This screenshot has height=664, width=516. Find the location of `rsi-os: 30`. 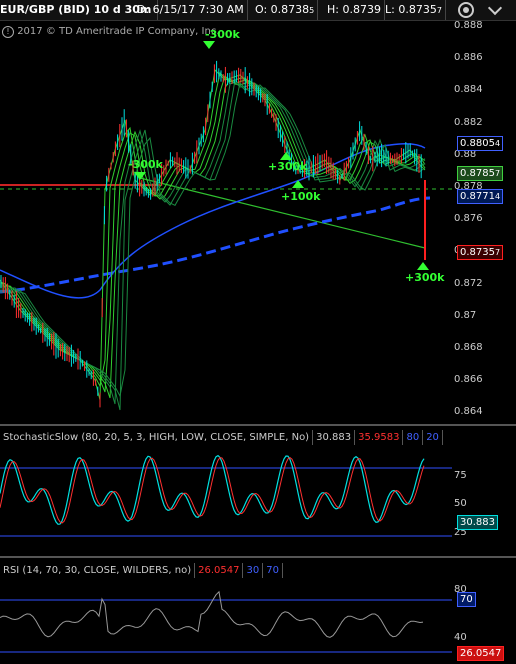

rsi-os: 30 is located at coordinates (253, 570).